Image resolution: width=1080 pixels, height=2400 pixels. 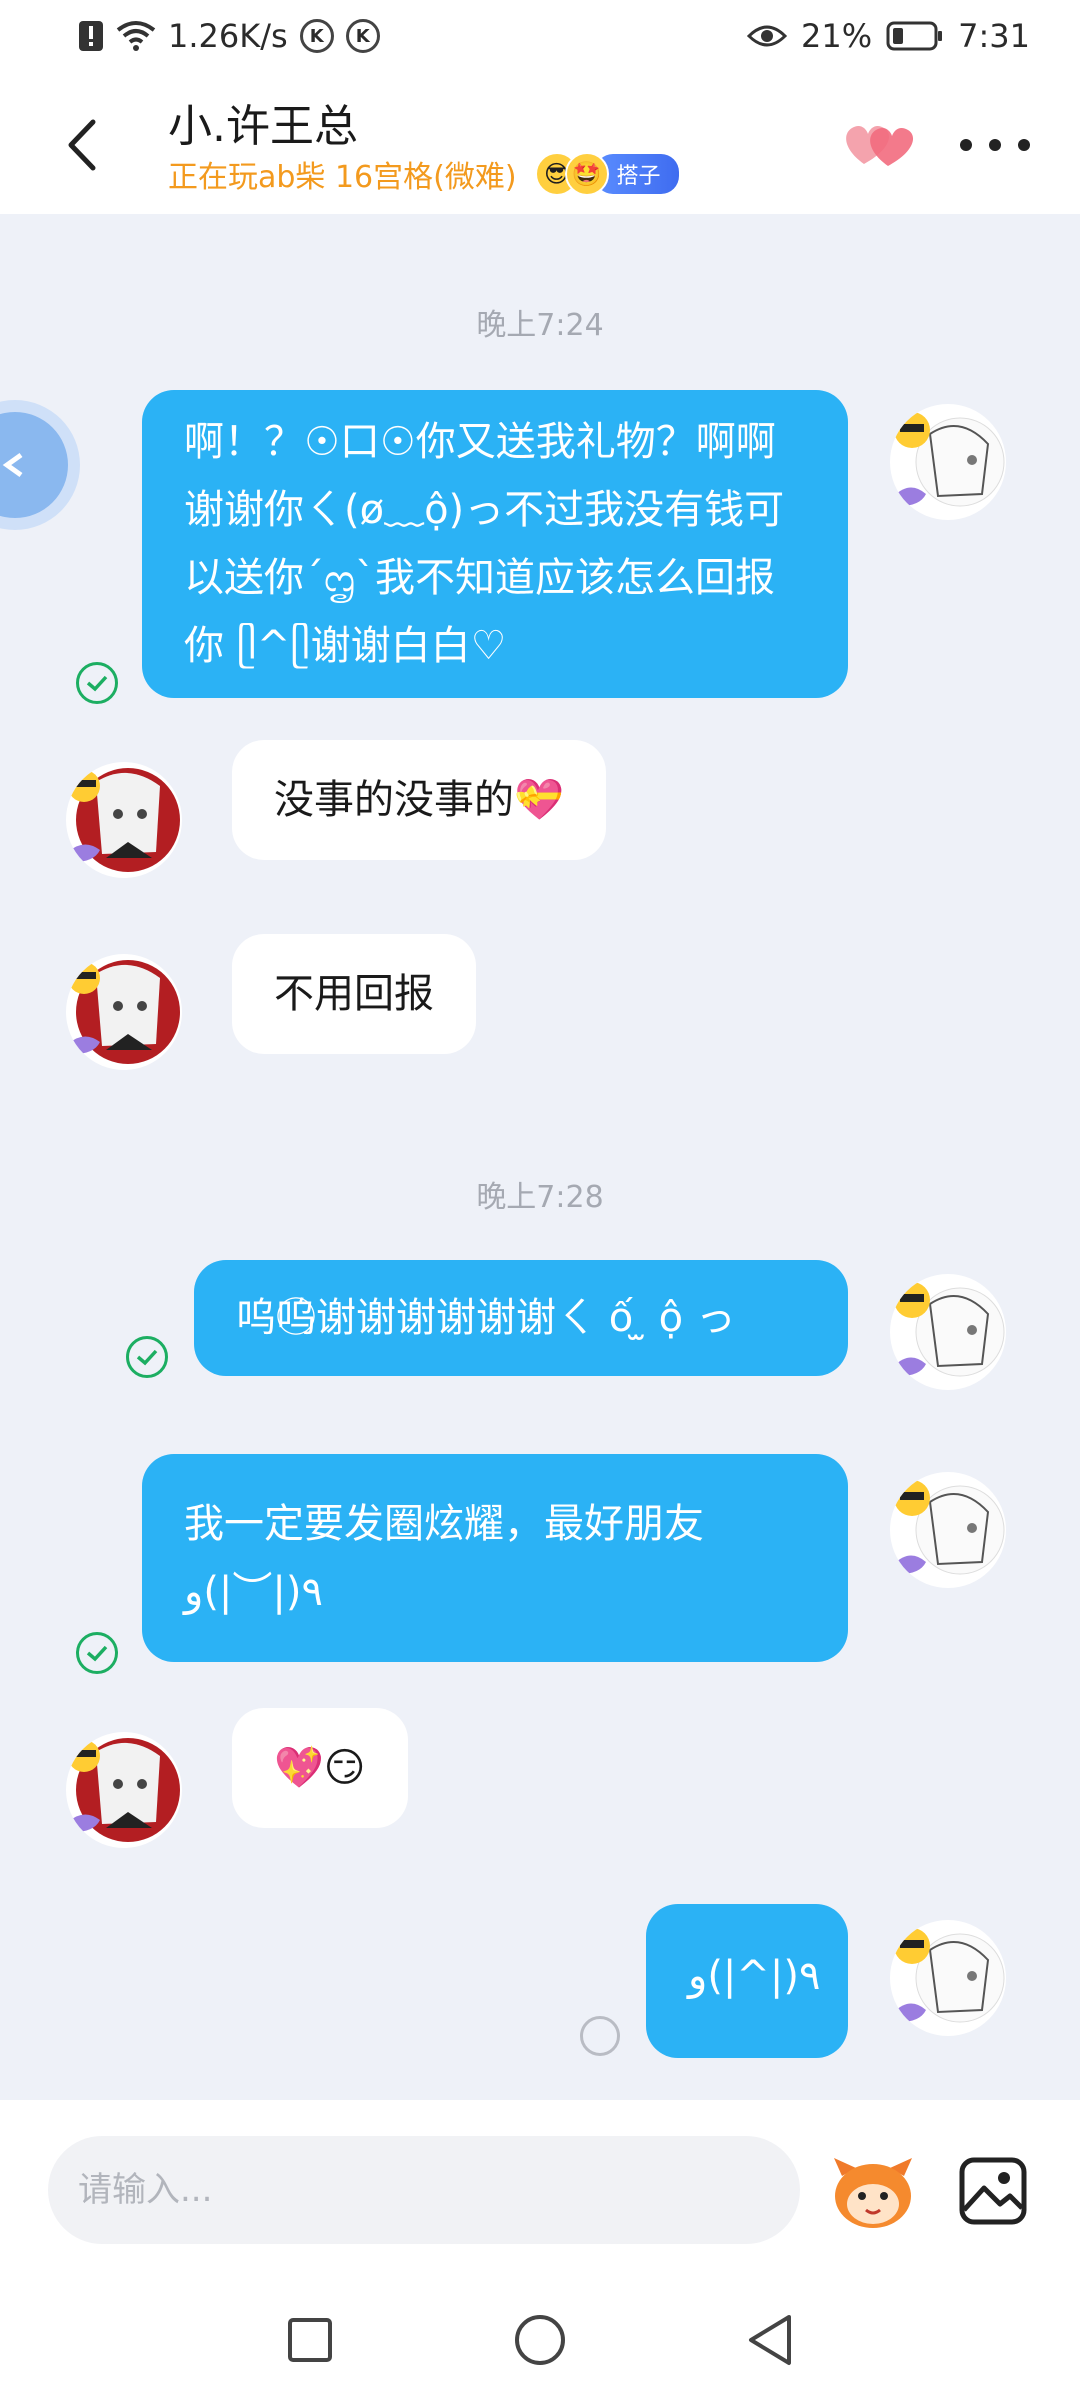 I want to click on buddy-badge: 😎 🤩 搭子, so click(x=606, y=174).